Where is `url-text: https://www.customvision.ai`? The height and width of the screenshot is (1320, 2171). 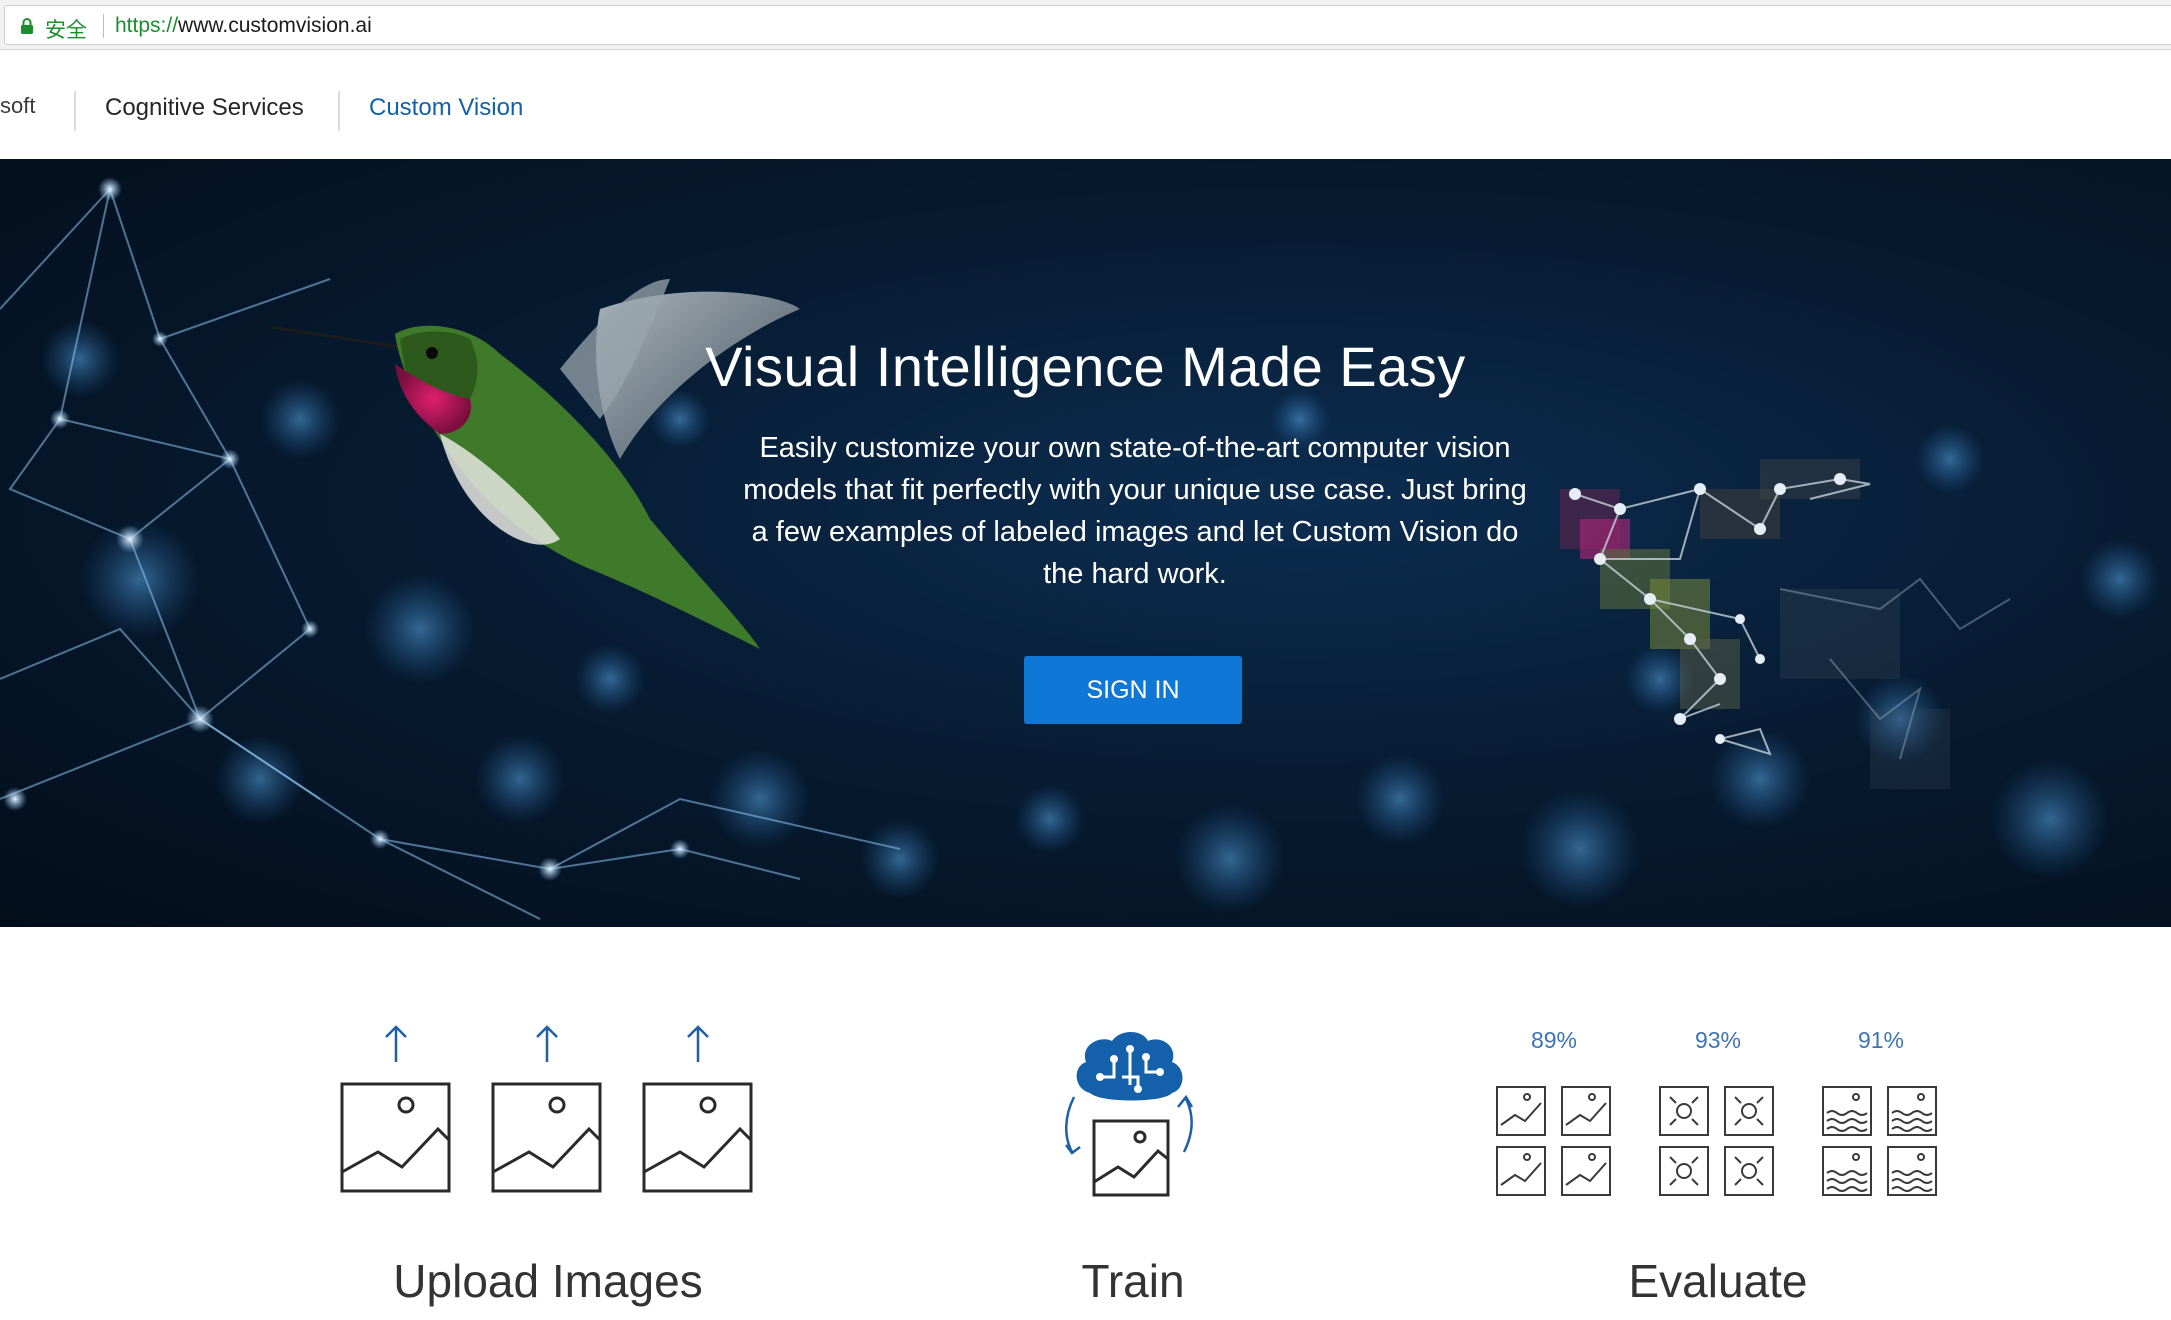
url-text: https://www.customvision.ai is located at coordinates (243, 26).